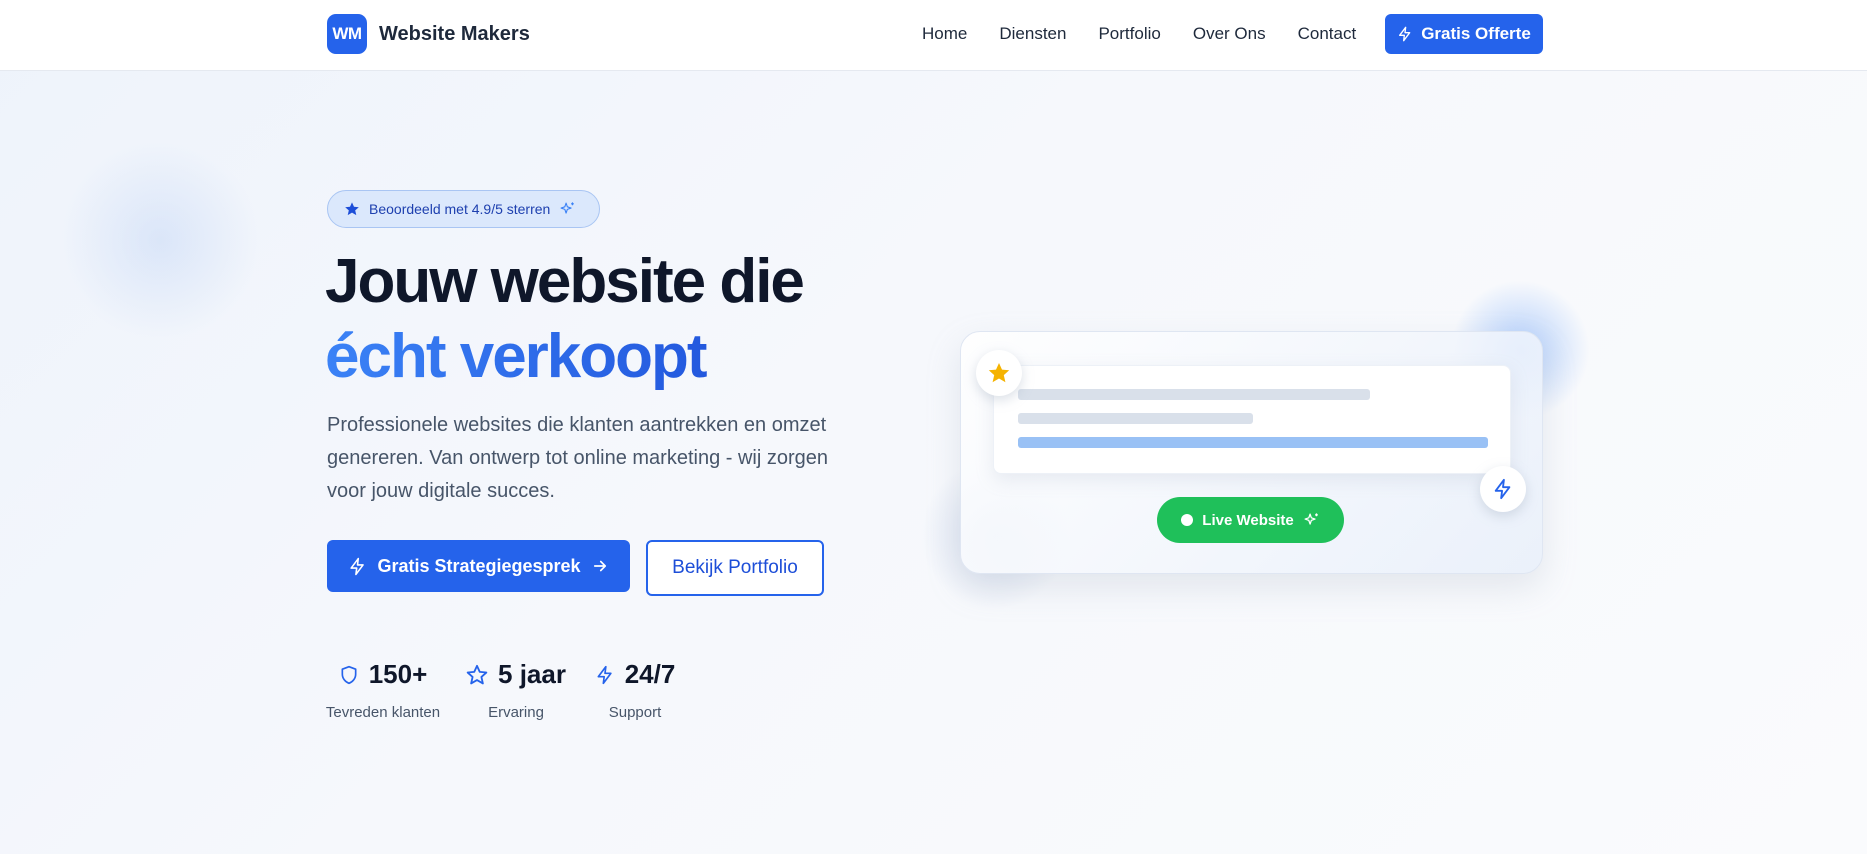  What do you see at coordinates (516, 712) in the screenshot?
I see `stat-label: Ervaring` at bounding box center [516, 712].